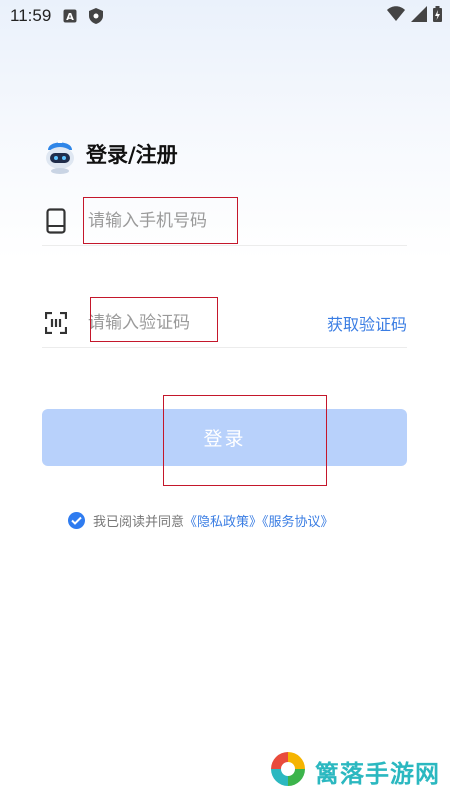 This screenshot has height=800, width=450. I want to click on login-header: 登录/注册, so click(110, 154).